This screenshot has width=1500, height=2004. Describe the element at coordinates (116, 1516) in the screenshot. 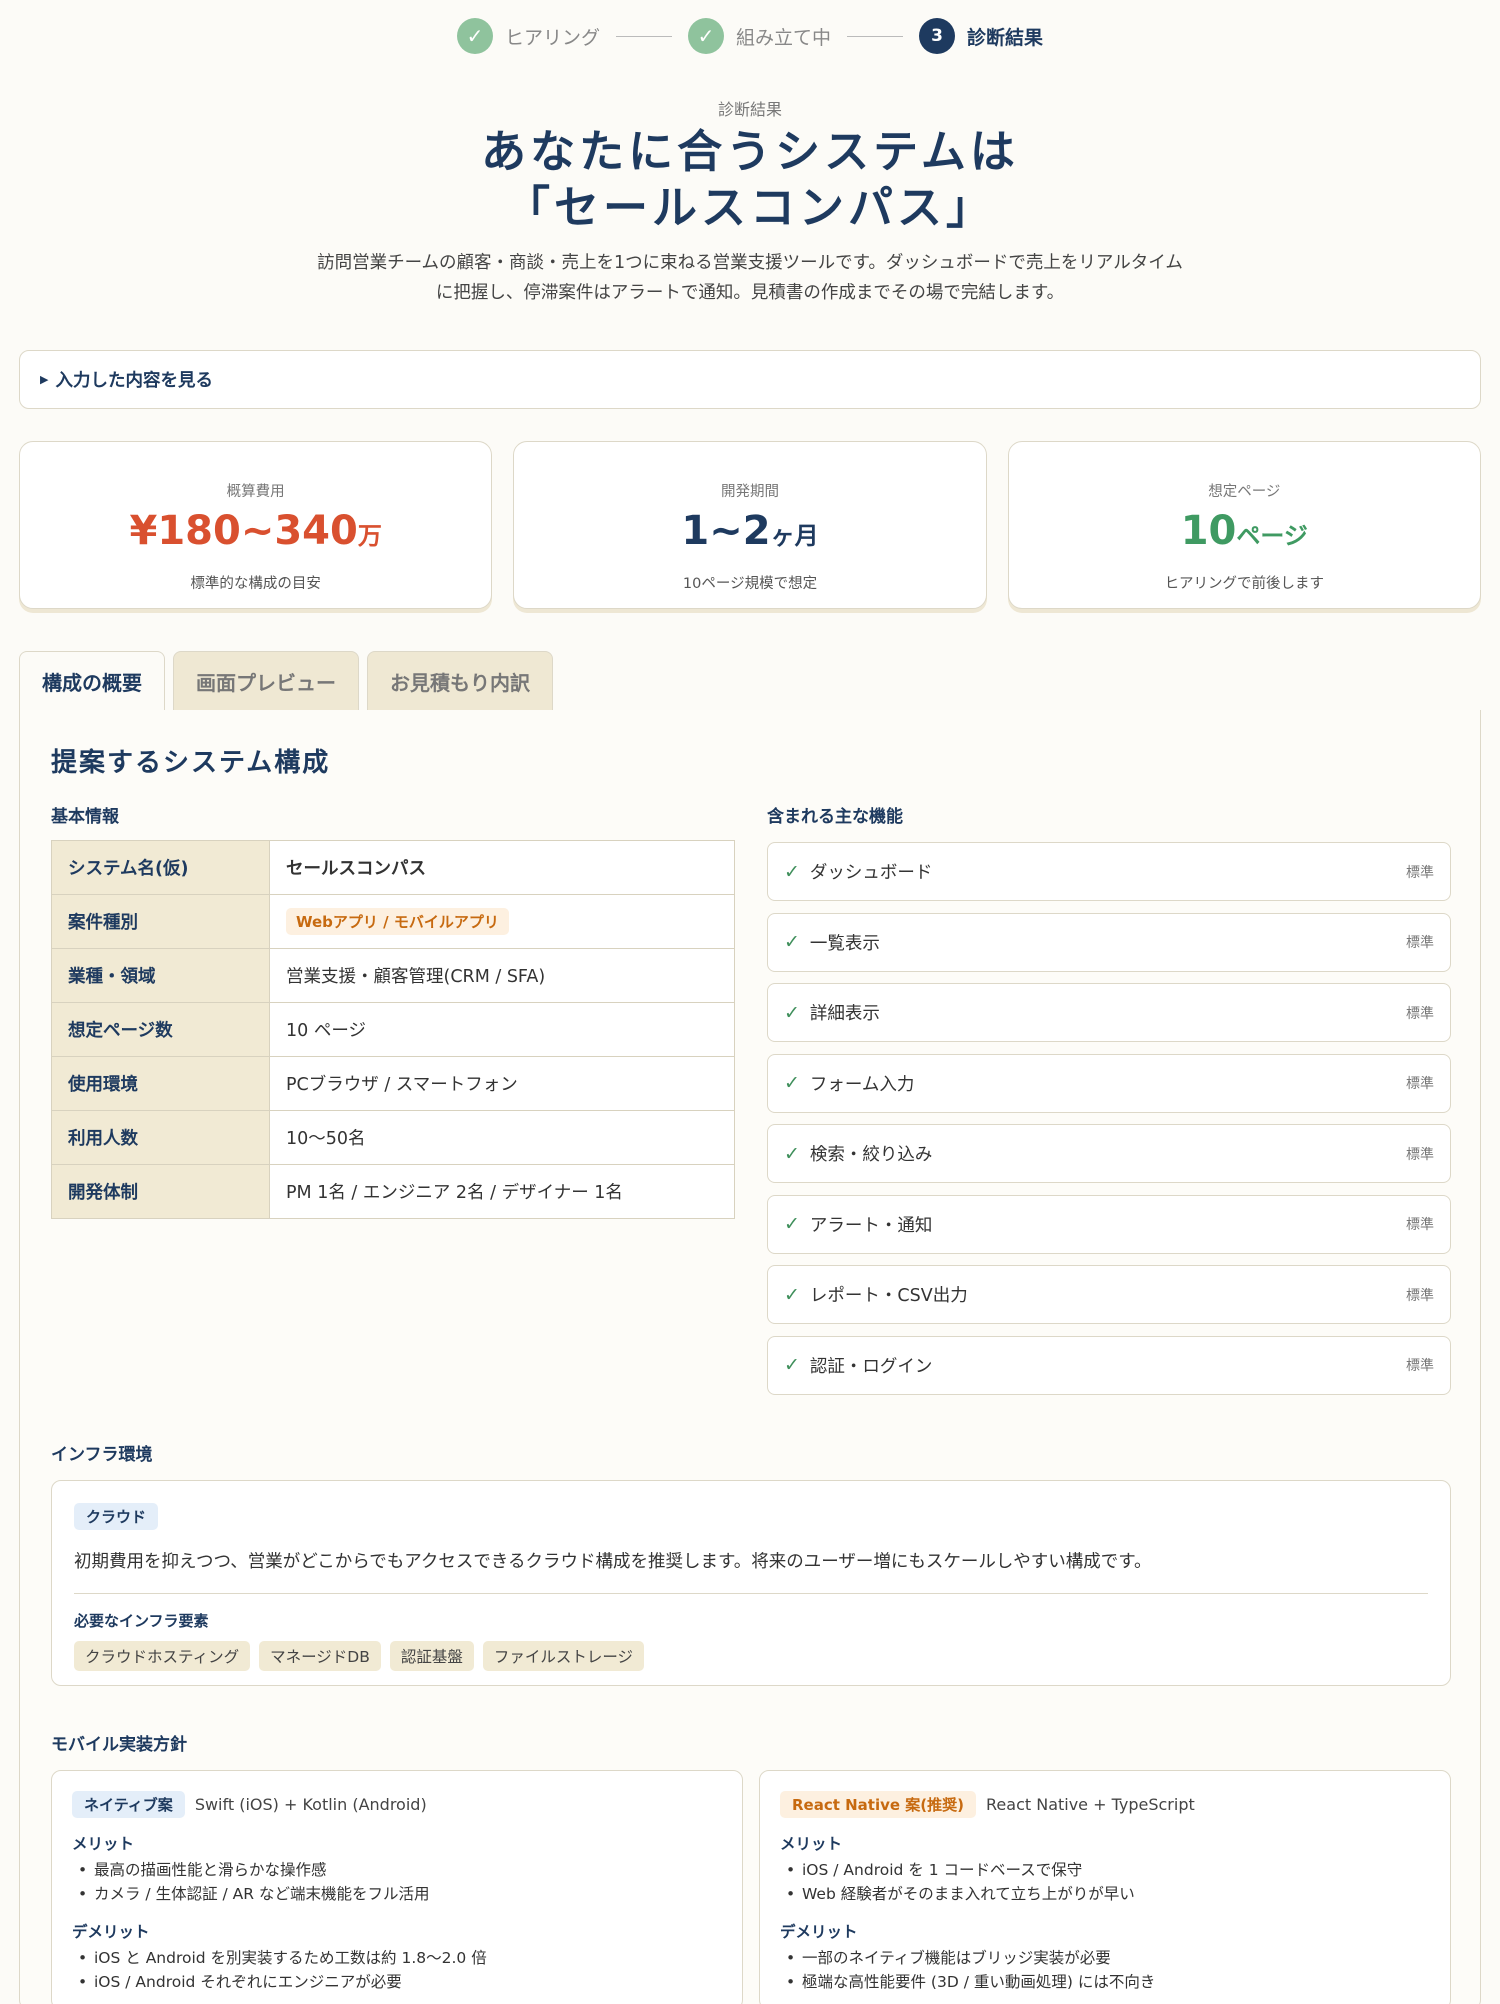

I see `infra-type-badge: クラウド` at that location.